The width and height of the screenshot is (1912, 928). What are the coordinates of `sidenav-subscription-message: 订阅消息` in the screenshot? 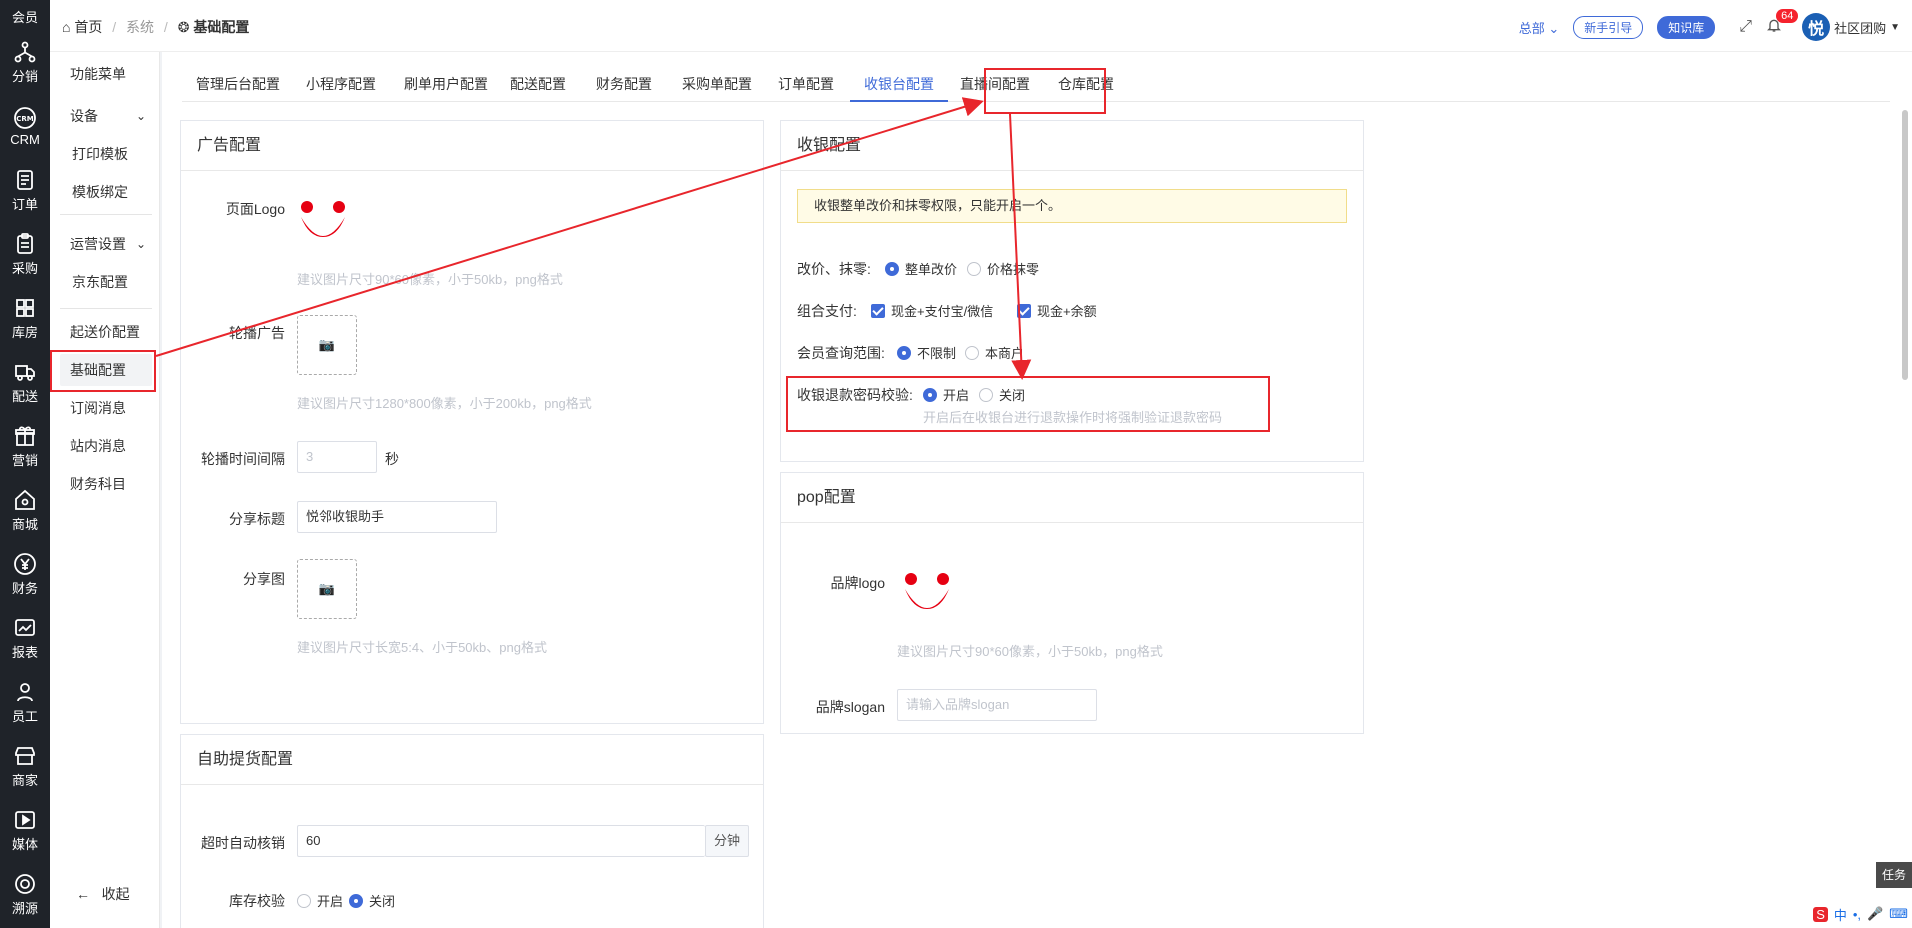 It's located at (105, 408).